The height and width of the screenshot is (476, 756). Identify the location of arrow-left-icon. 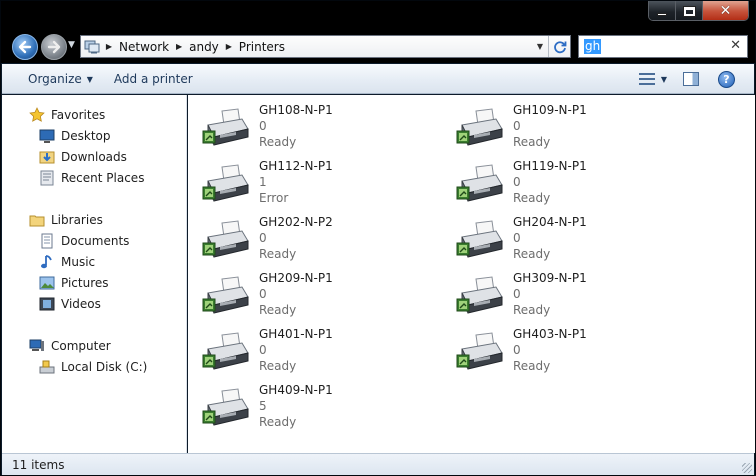
(25, 47).